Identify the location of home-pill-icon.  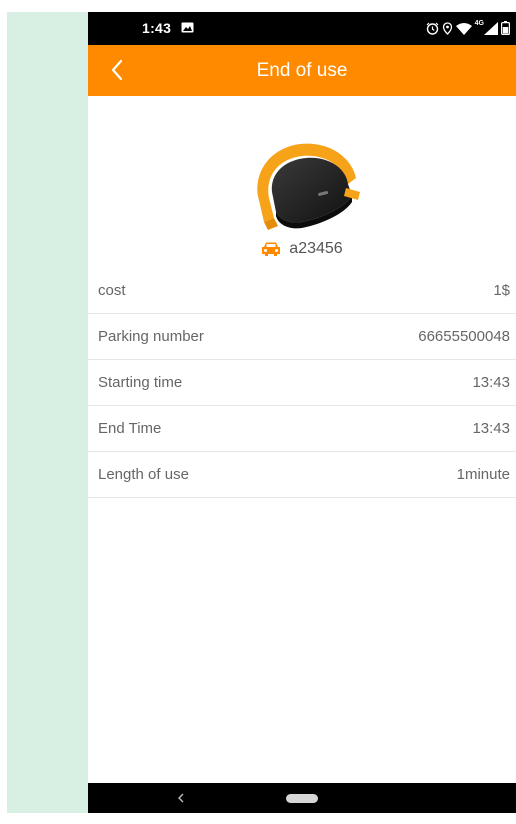
(302, 798).